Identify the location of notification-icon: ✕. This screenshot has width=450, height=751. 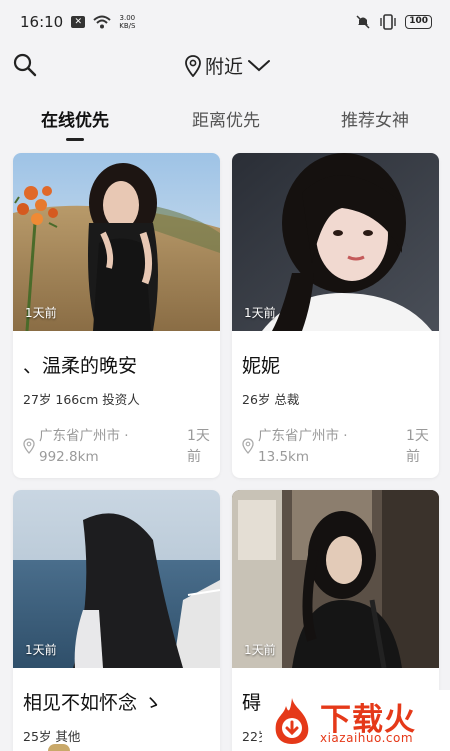
(78, 22).